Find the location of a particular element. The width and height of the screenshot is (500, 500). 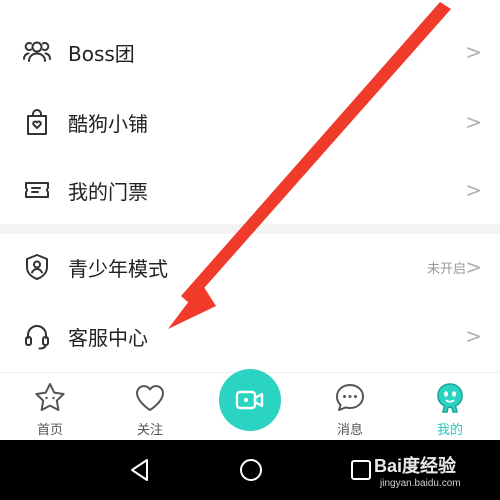

bottom-tab-bar: 首页 关注 消息 我的 is located at coordinates (250, 404).